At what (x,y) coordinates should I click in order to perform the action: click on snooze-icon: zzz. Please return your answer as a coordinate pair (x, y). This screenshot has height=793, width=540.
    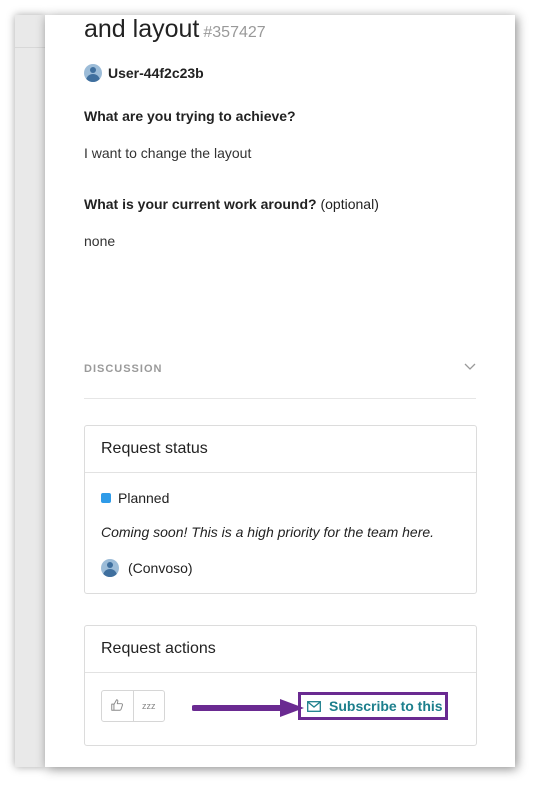
    Looking at the image, I should click on (149, 706).